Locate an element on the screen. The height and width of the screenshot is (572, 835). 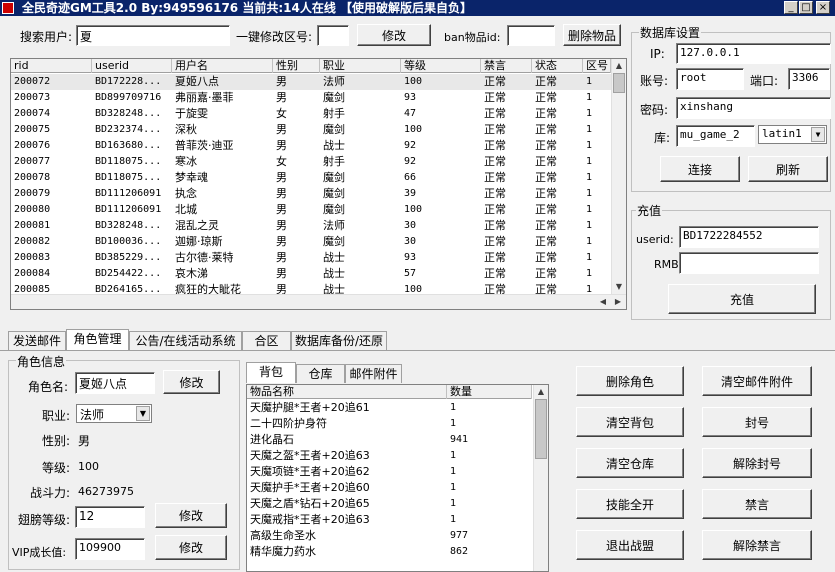
table-row: 200076 BD163680... 普菲茨·迪亚 男 战士 92 正常 正常 1 is located at coordinates (311, 146).